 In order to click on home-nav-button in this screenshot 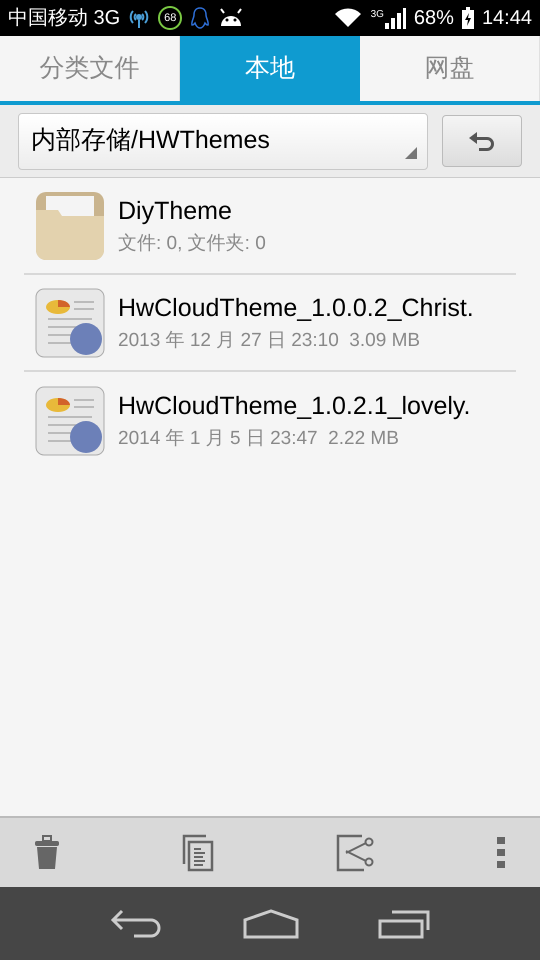, I will do `click(270, 923)`.